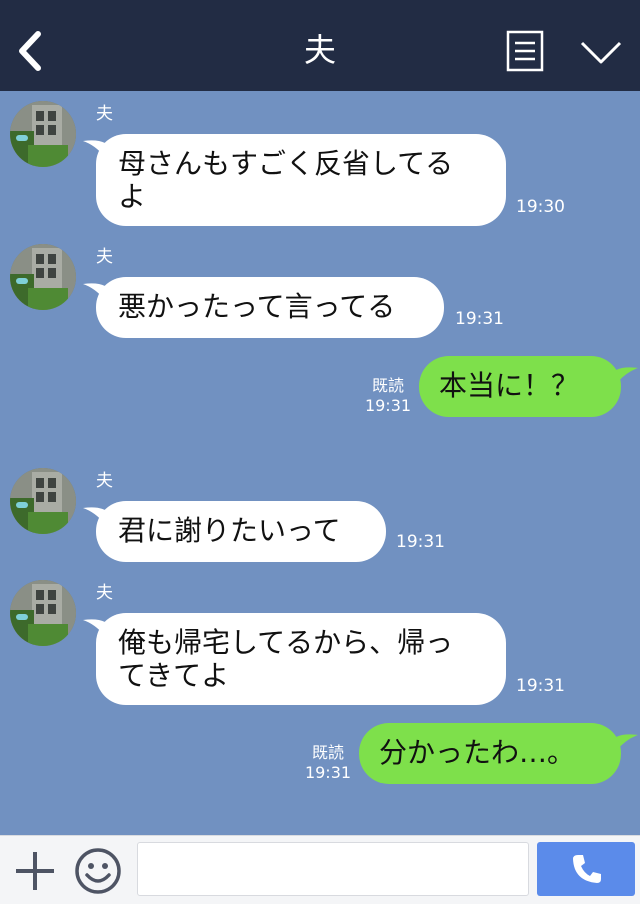 This screenshot has width=640, height=904. I want to click on message-bubble: 俺も帰宅してるから、帰っ てきてよ, so click(301, 659).